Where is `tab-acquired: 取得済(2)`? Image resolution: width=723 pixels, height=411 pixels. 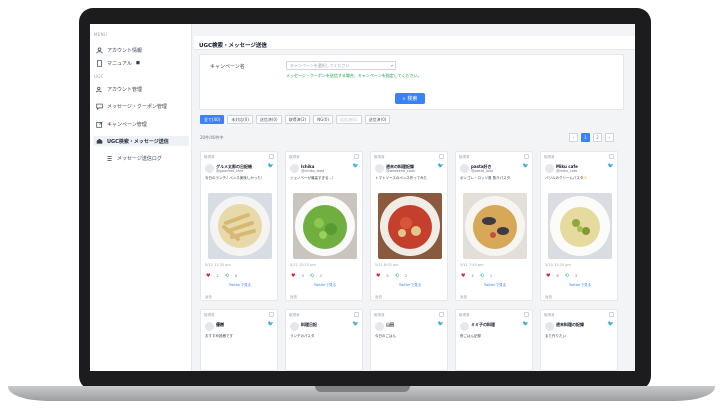 tab-acquired: 取得済(2) is located at coordinates (297, 119).